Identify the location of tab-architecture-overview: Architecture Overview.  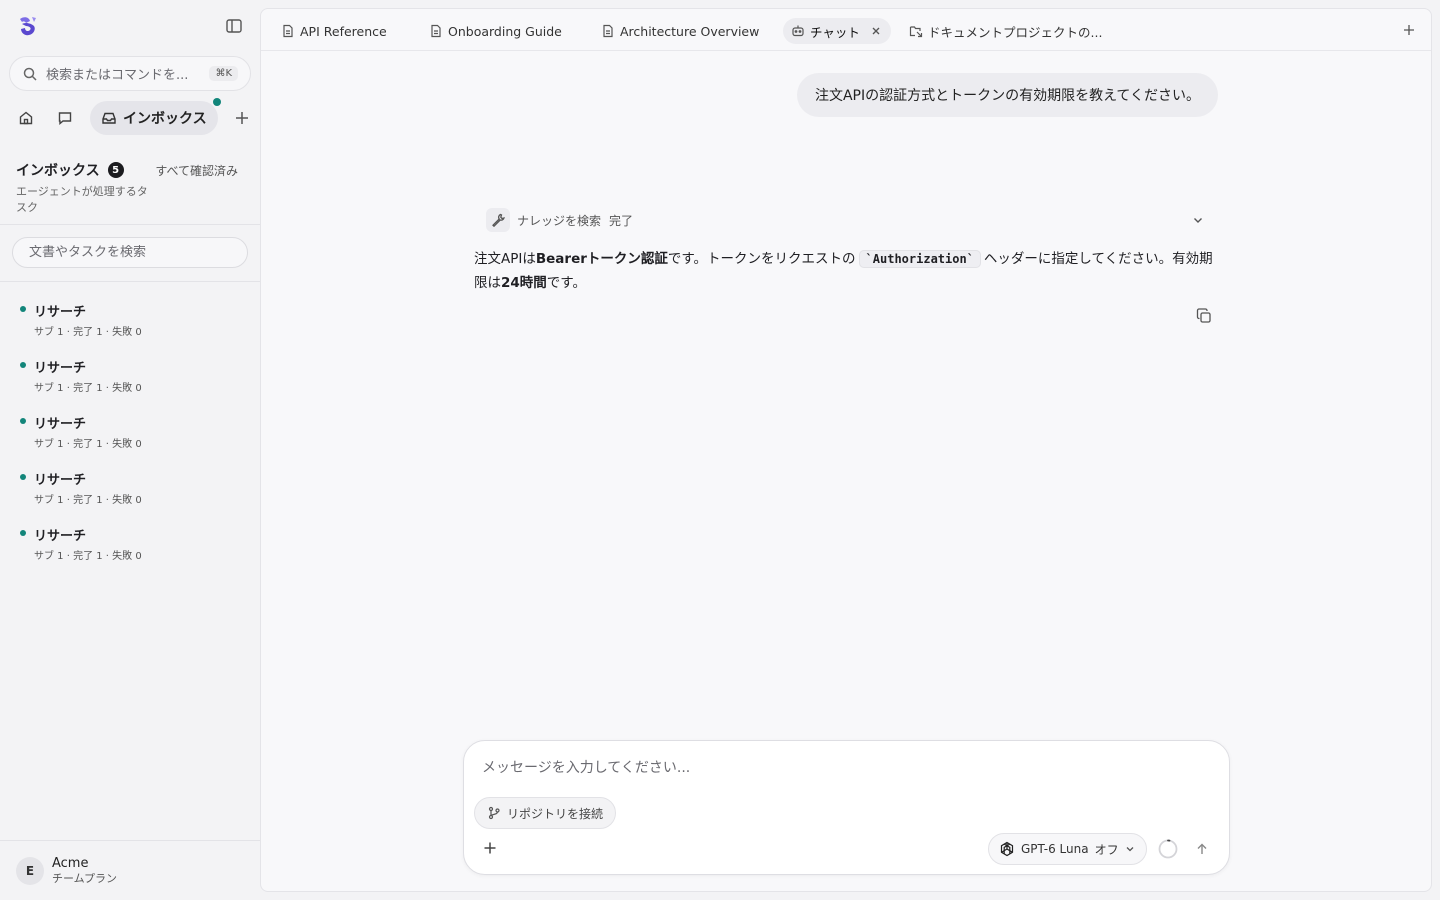
(680, 31).